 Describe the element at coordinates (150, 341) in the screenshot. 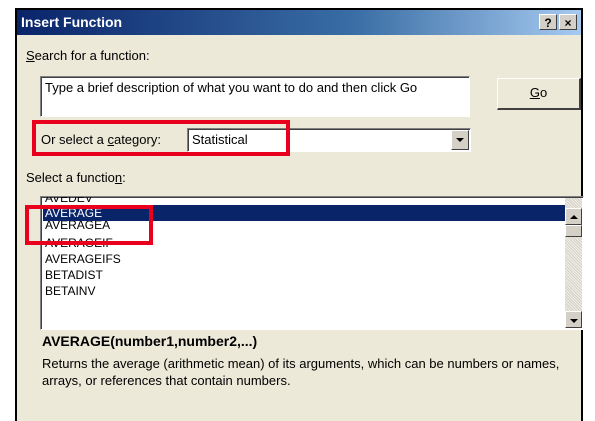

I see `function-signature: AVERAGE(number1,number2,...)` at that location.